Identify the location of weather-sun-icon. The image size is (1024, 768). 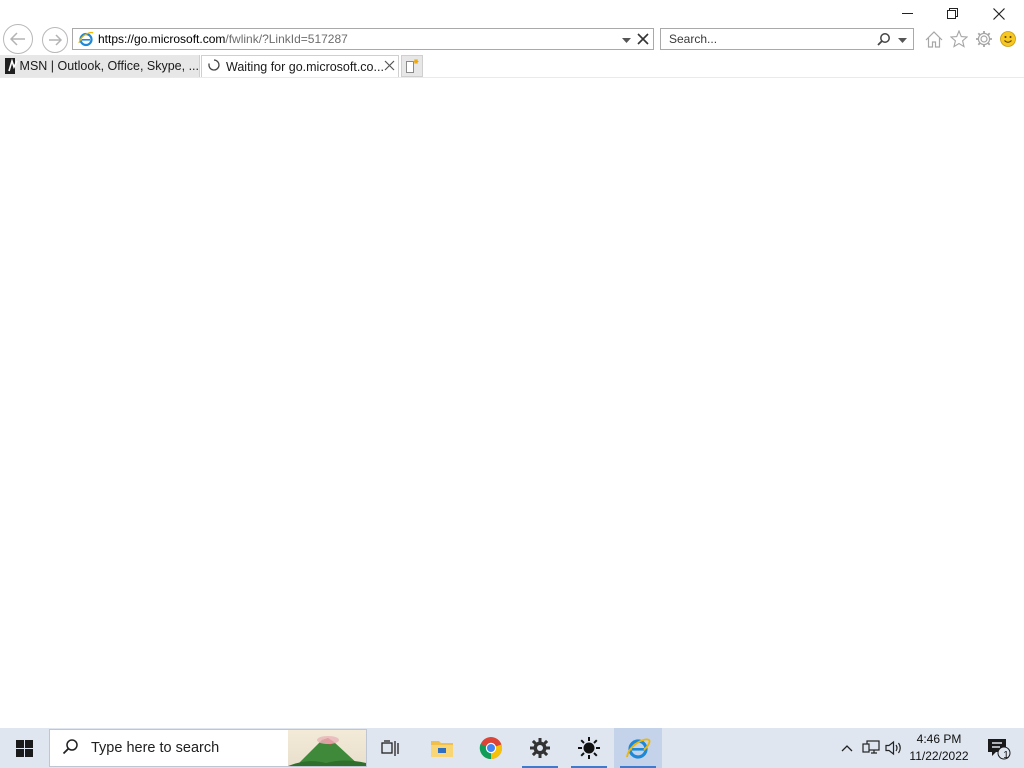
(589, 748).